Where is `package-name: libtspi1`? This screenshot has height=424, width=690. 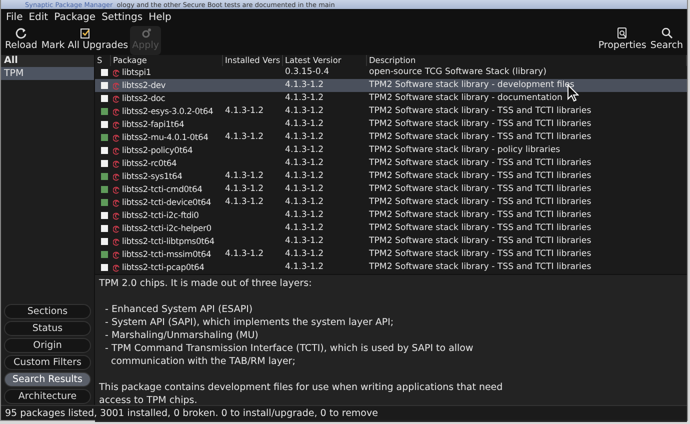 package-name: libtspi1 is located at coordinates (136, 72).